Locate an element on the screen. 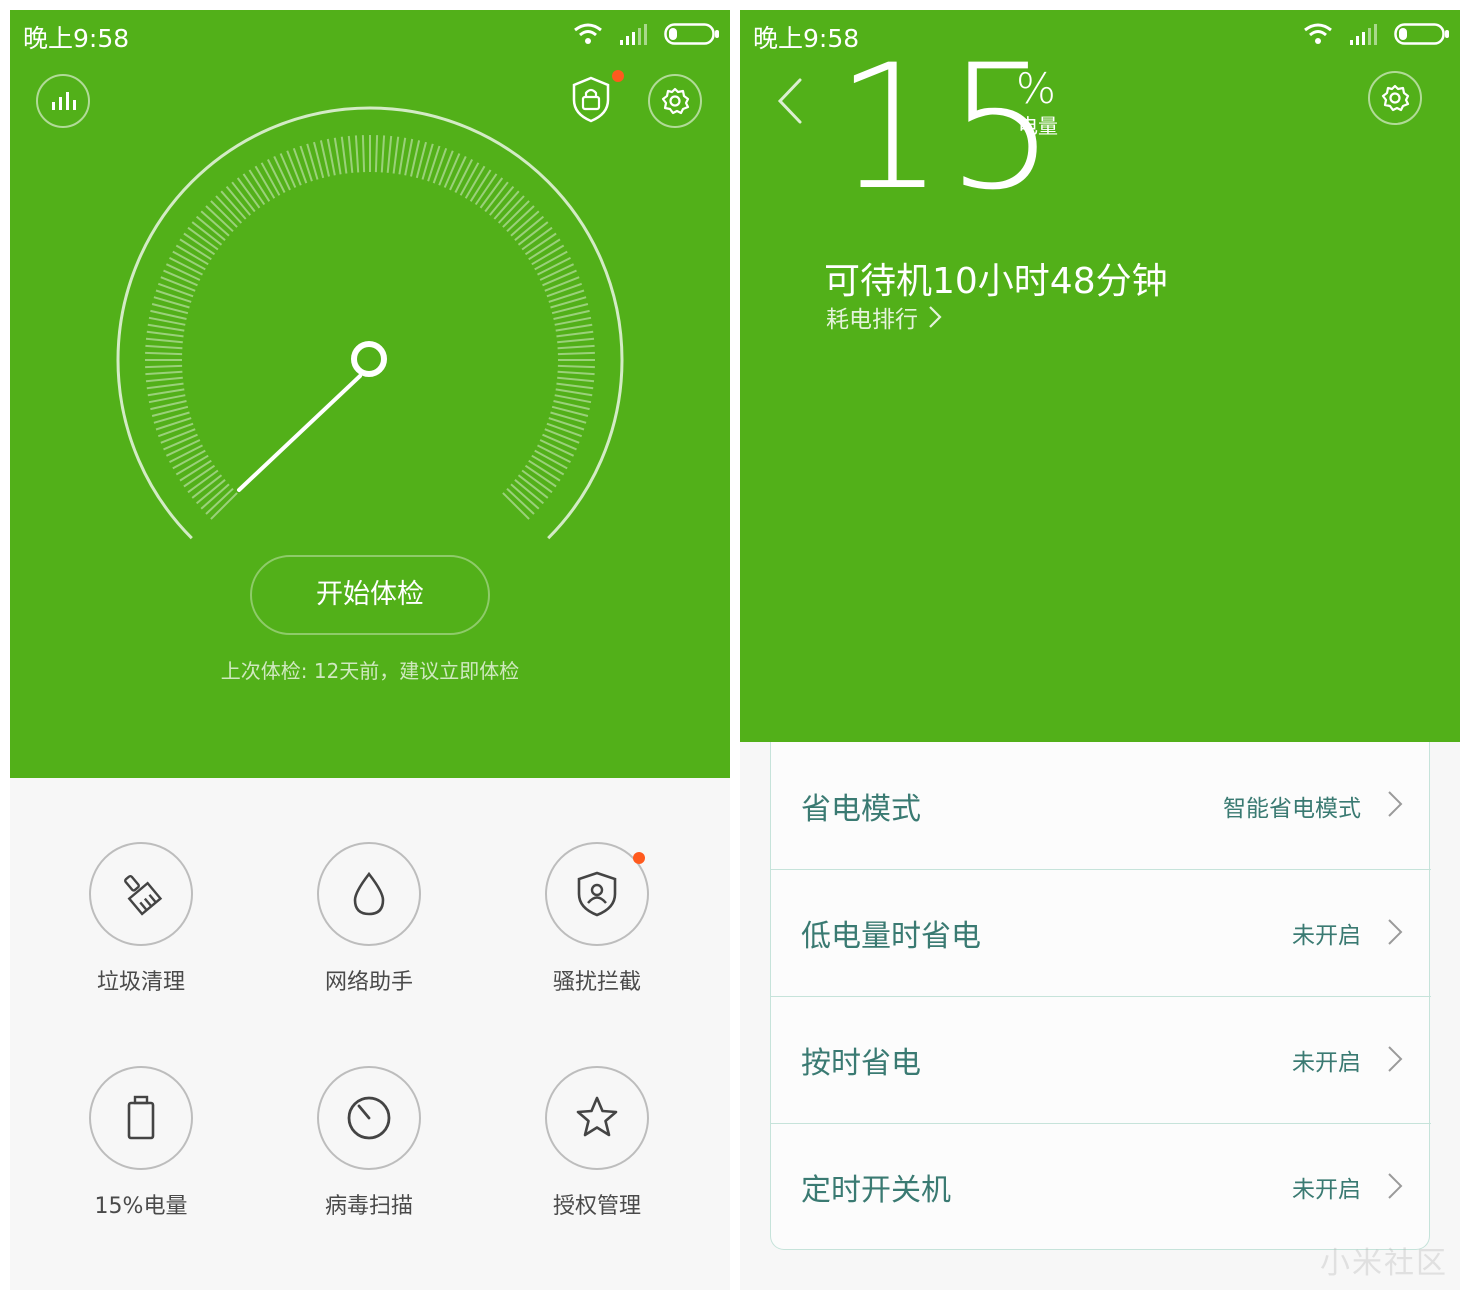  tool-junk-clean: 垃圾清理 is located at coordinates (141, 919).